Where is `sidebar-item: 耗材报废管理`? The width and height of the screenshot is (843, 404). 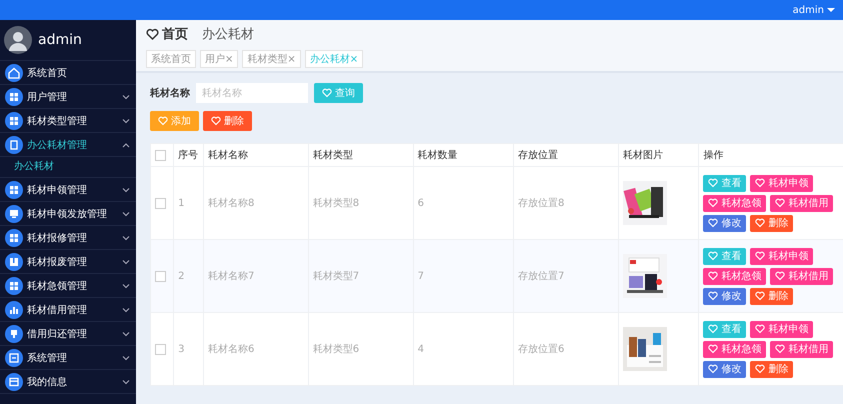
sidebar-item: 耗材报废管理 is located at coordinates (68, 262).